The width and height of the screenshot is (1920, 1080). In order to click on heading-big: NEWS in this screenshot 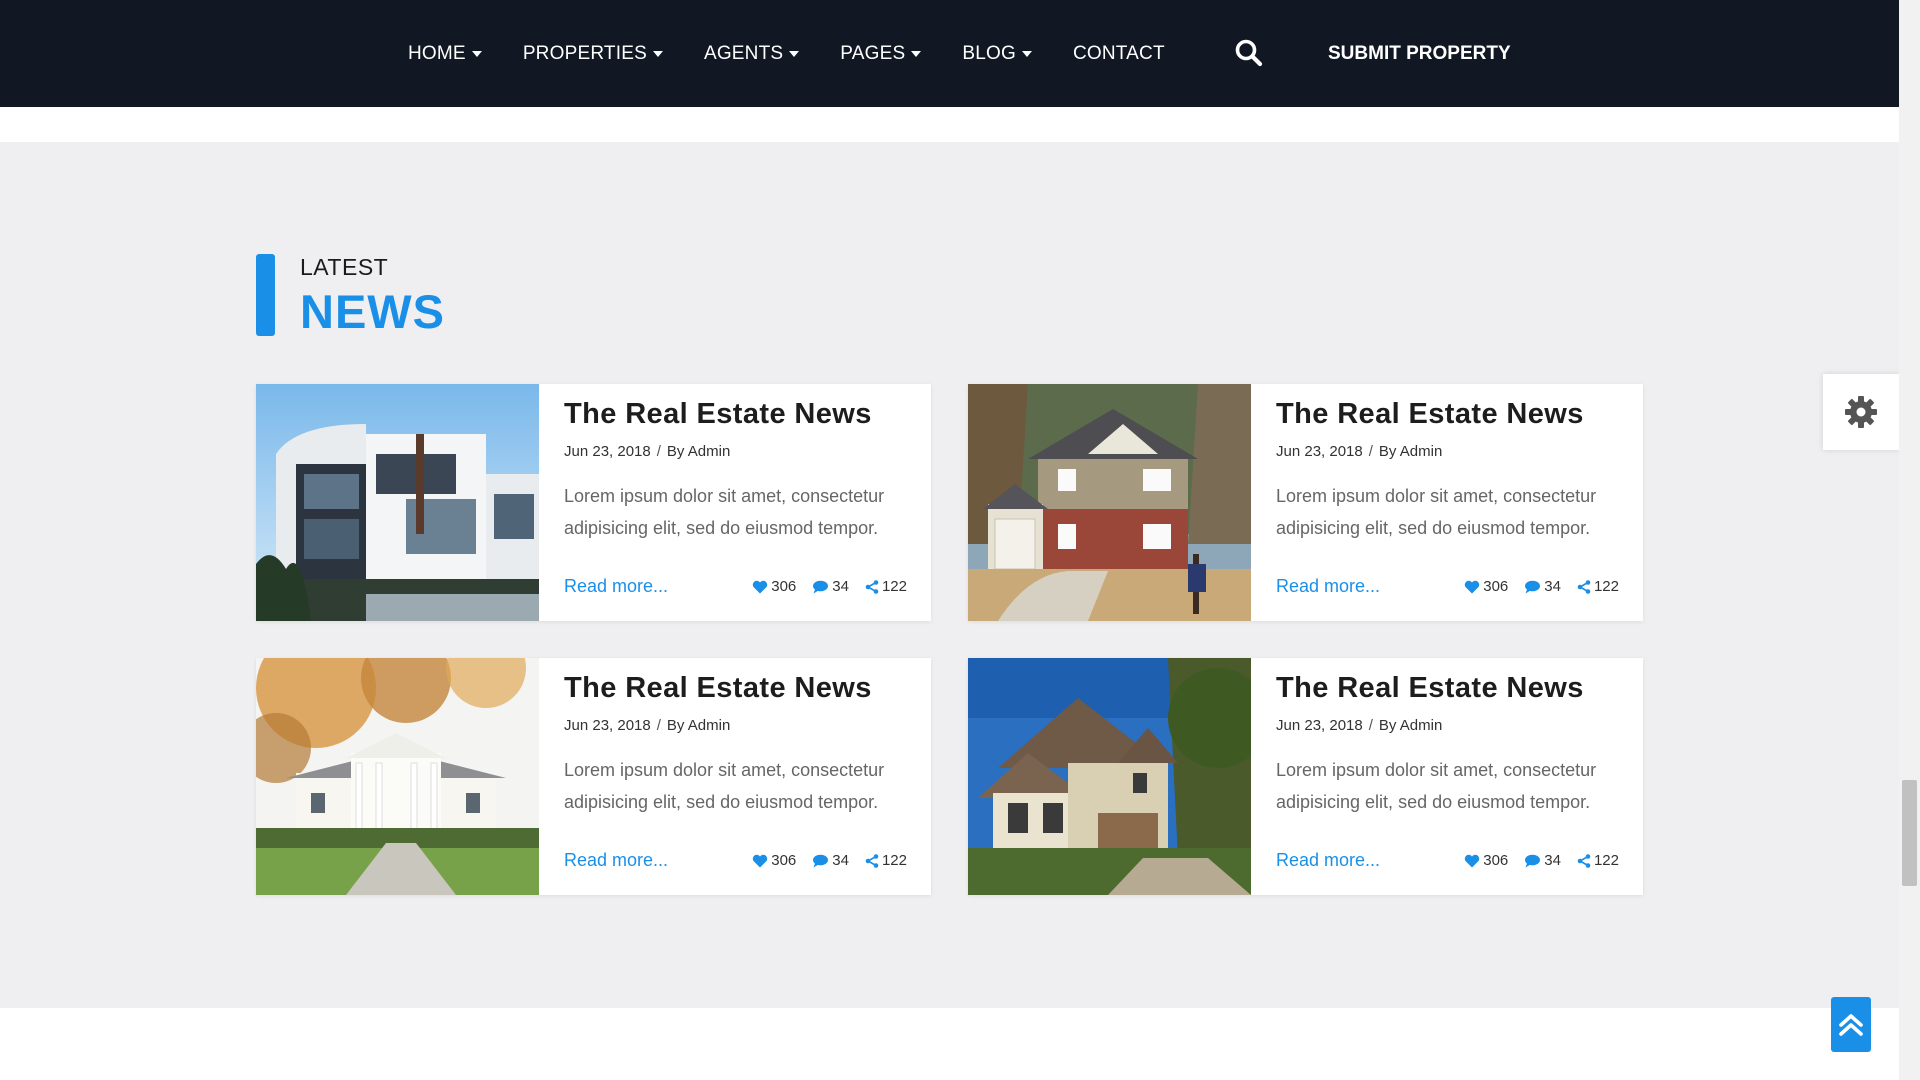, I will do `click(372, 311)`.